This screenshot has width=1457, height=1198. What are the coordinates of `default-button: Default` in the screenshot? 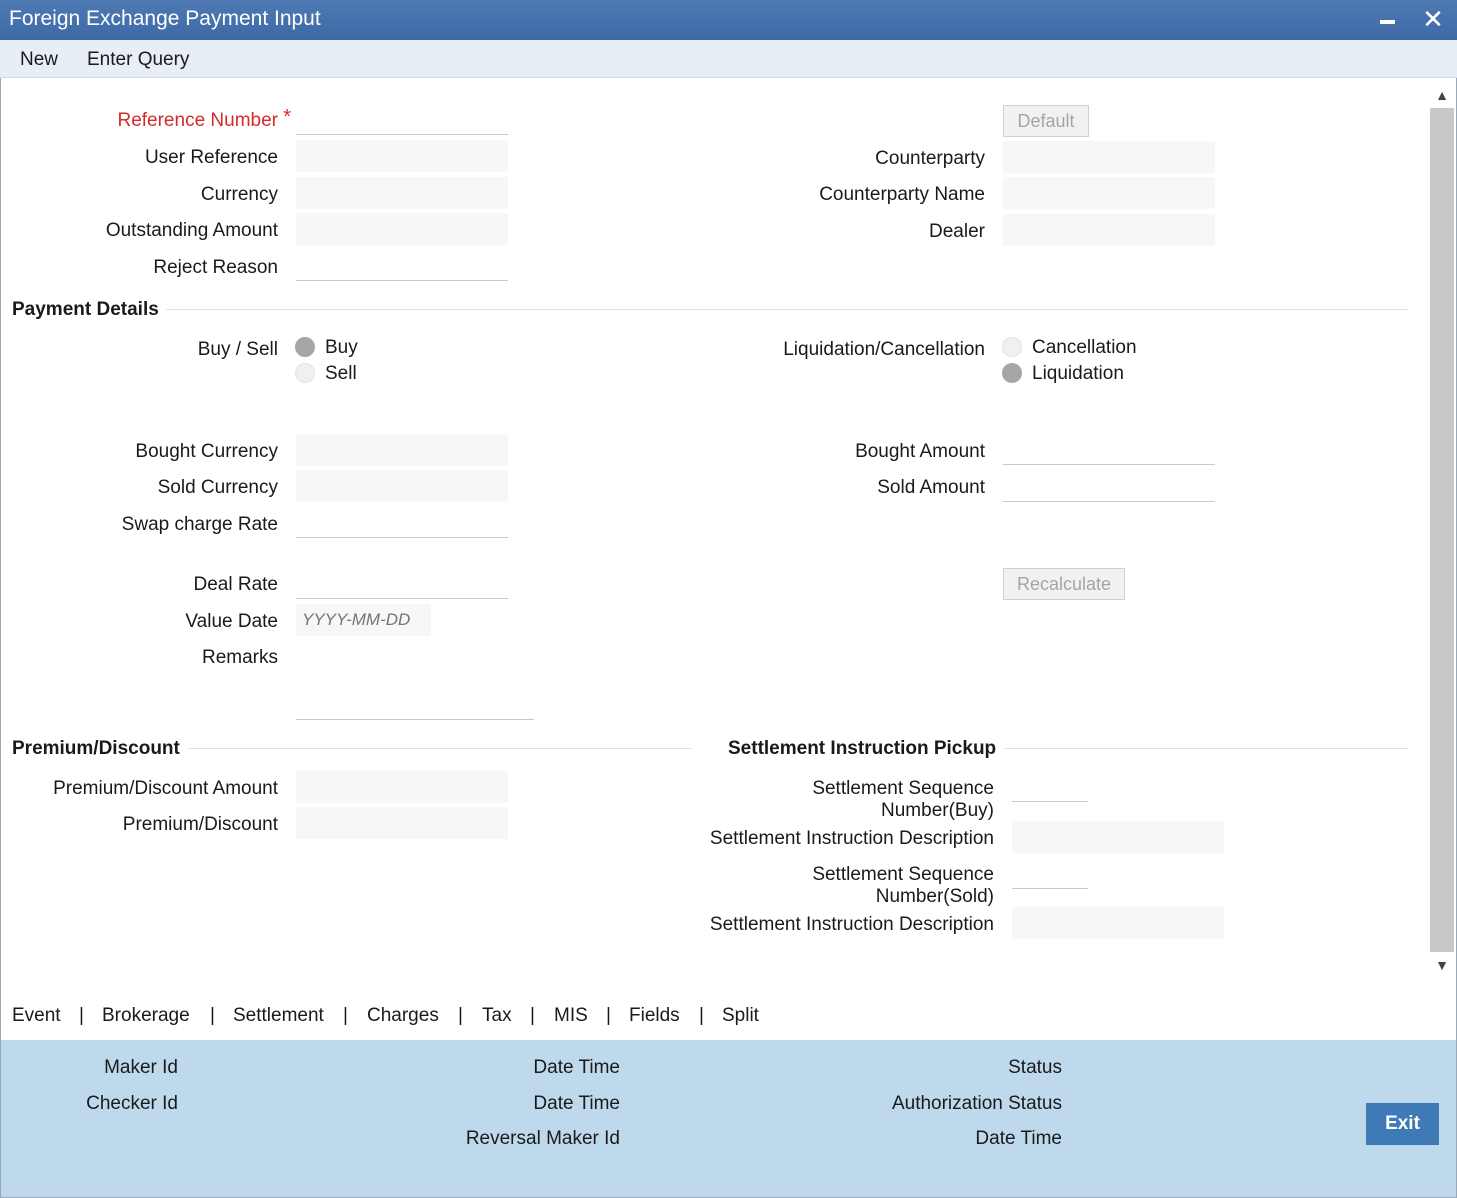 It's located at (1046, 121).